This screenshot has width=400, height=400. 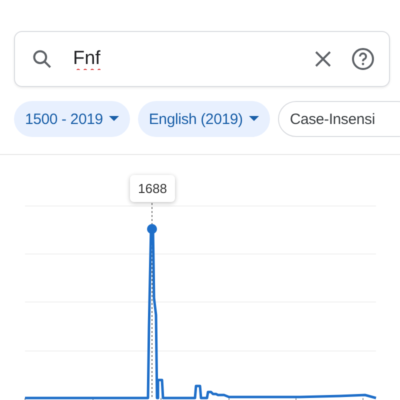 I want to click on help-icon, so click(x=363, y=59).